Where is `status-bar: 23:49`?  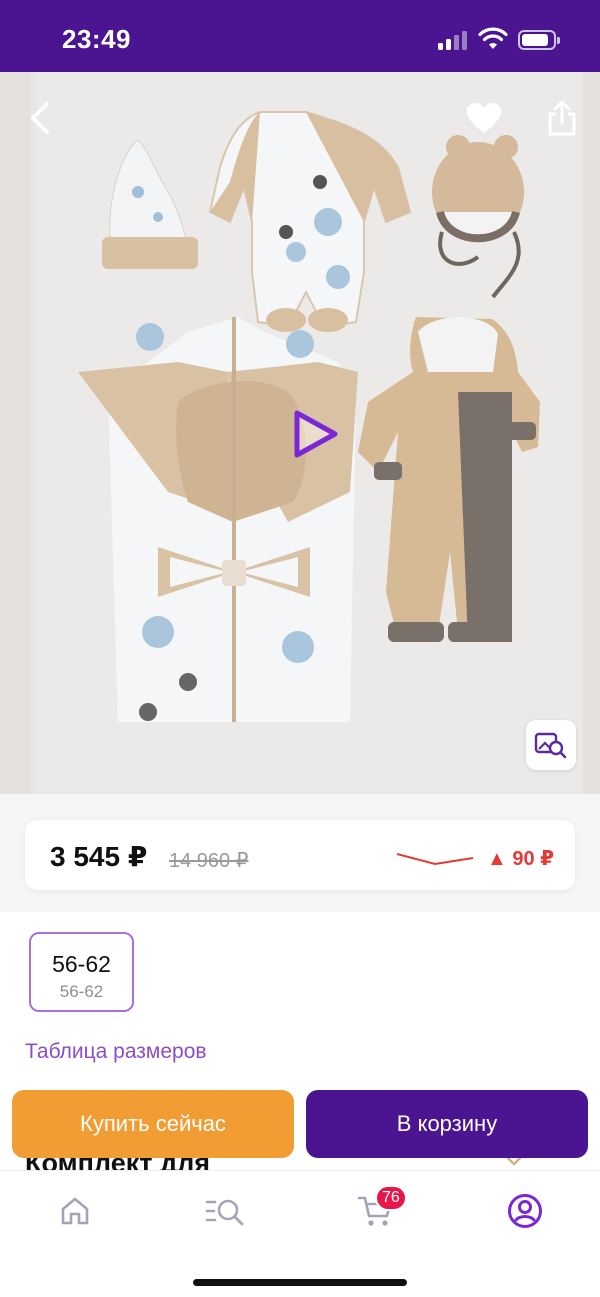 status-bar: 23:49 is located at coordinates (300, 36).